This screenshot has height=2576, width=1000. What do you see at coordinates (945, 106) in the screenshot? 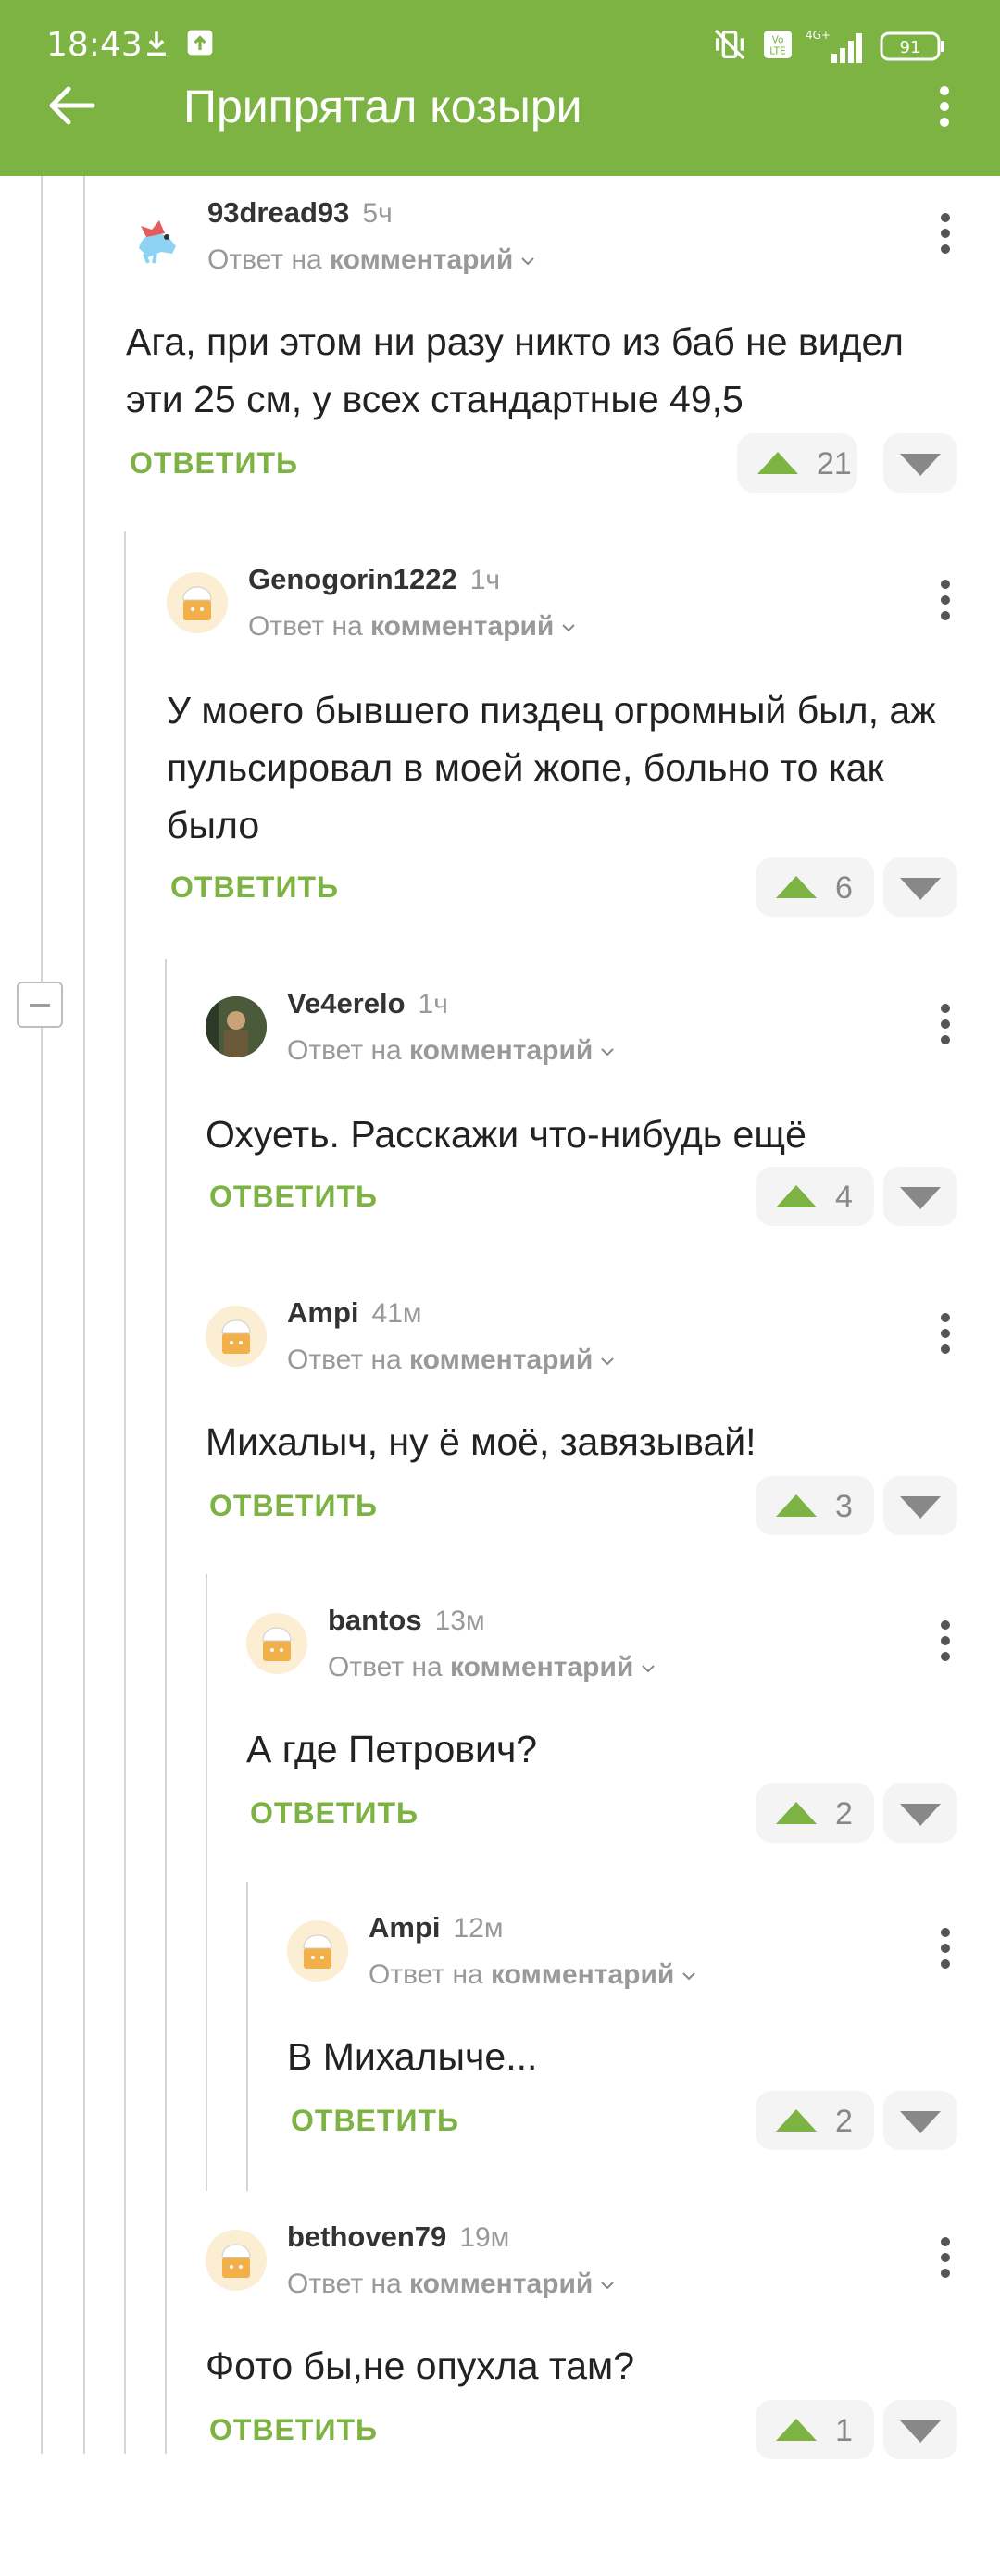
I see `more-vertical-icon` at bounding box center [945, 106].